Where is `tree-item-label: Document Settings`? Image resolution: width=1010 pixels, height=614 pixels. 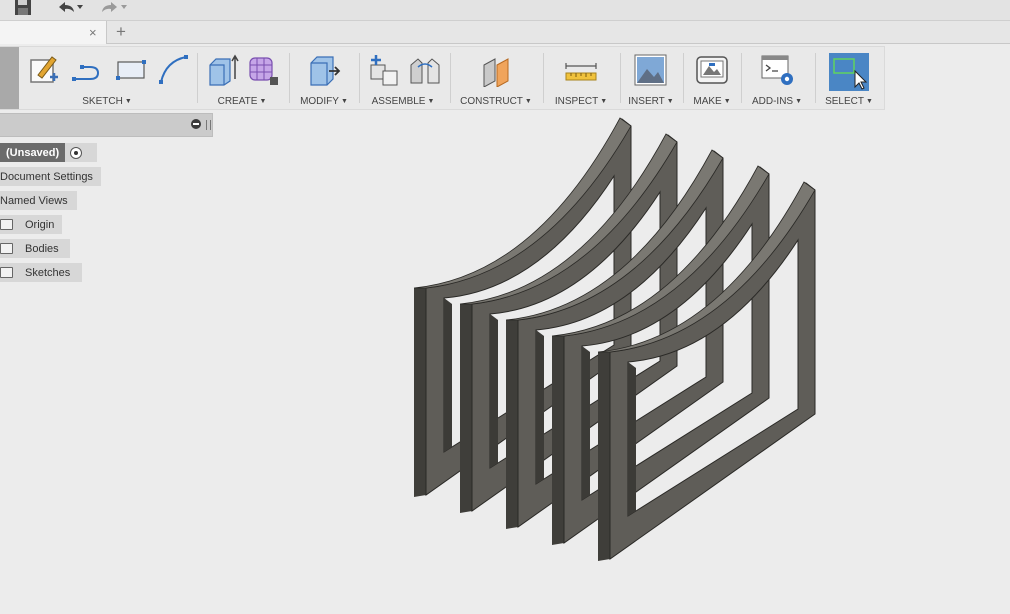 tree-item-label: Document Settings is located at coordinates (46, 176).